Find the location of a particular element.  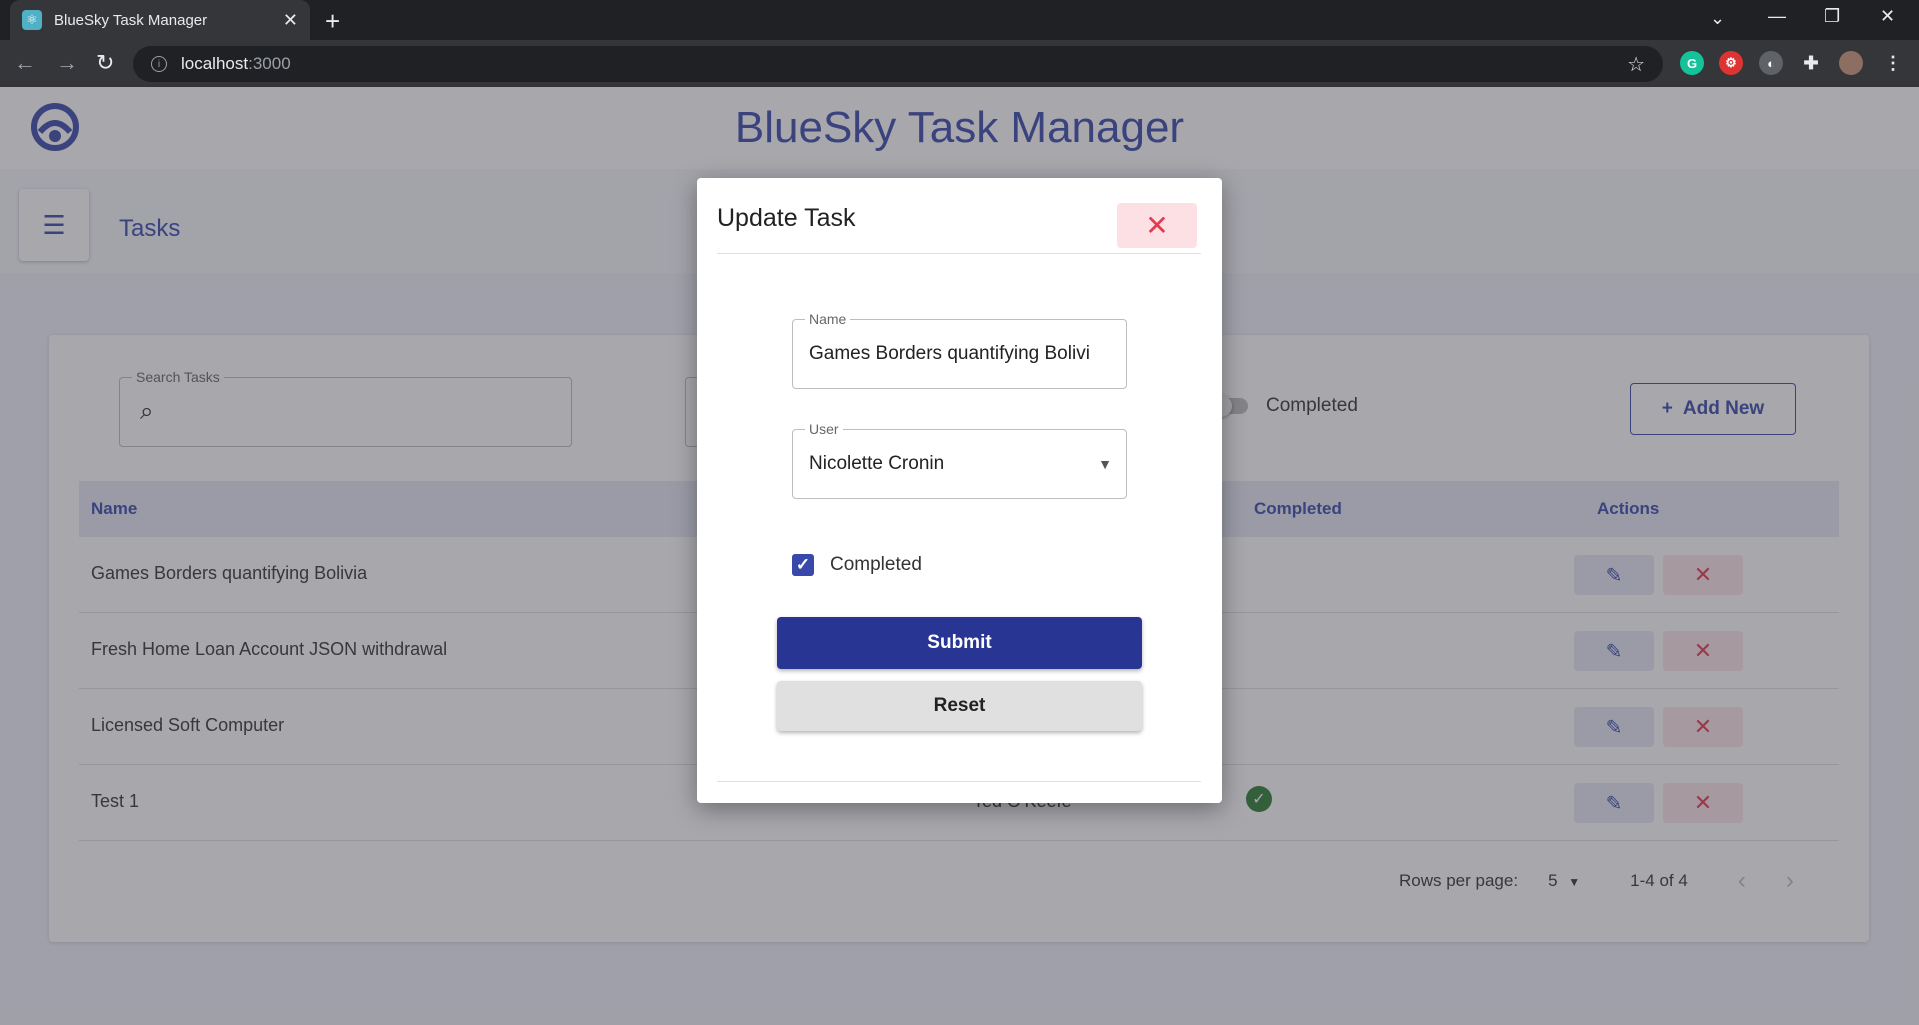

browser-toolbar: ← → ↻ i localhost :3000 ☆ is located at coordinates (959, 63).